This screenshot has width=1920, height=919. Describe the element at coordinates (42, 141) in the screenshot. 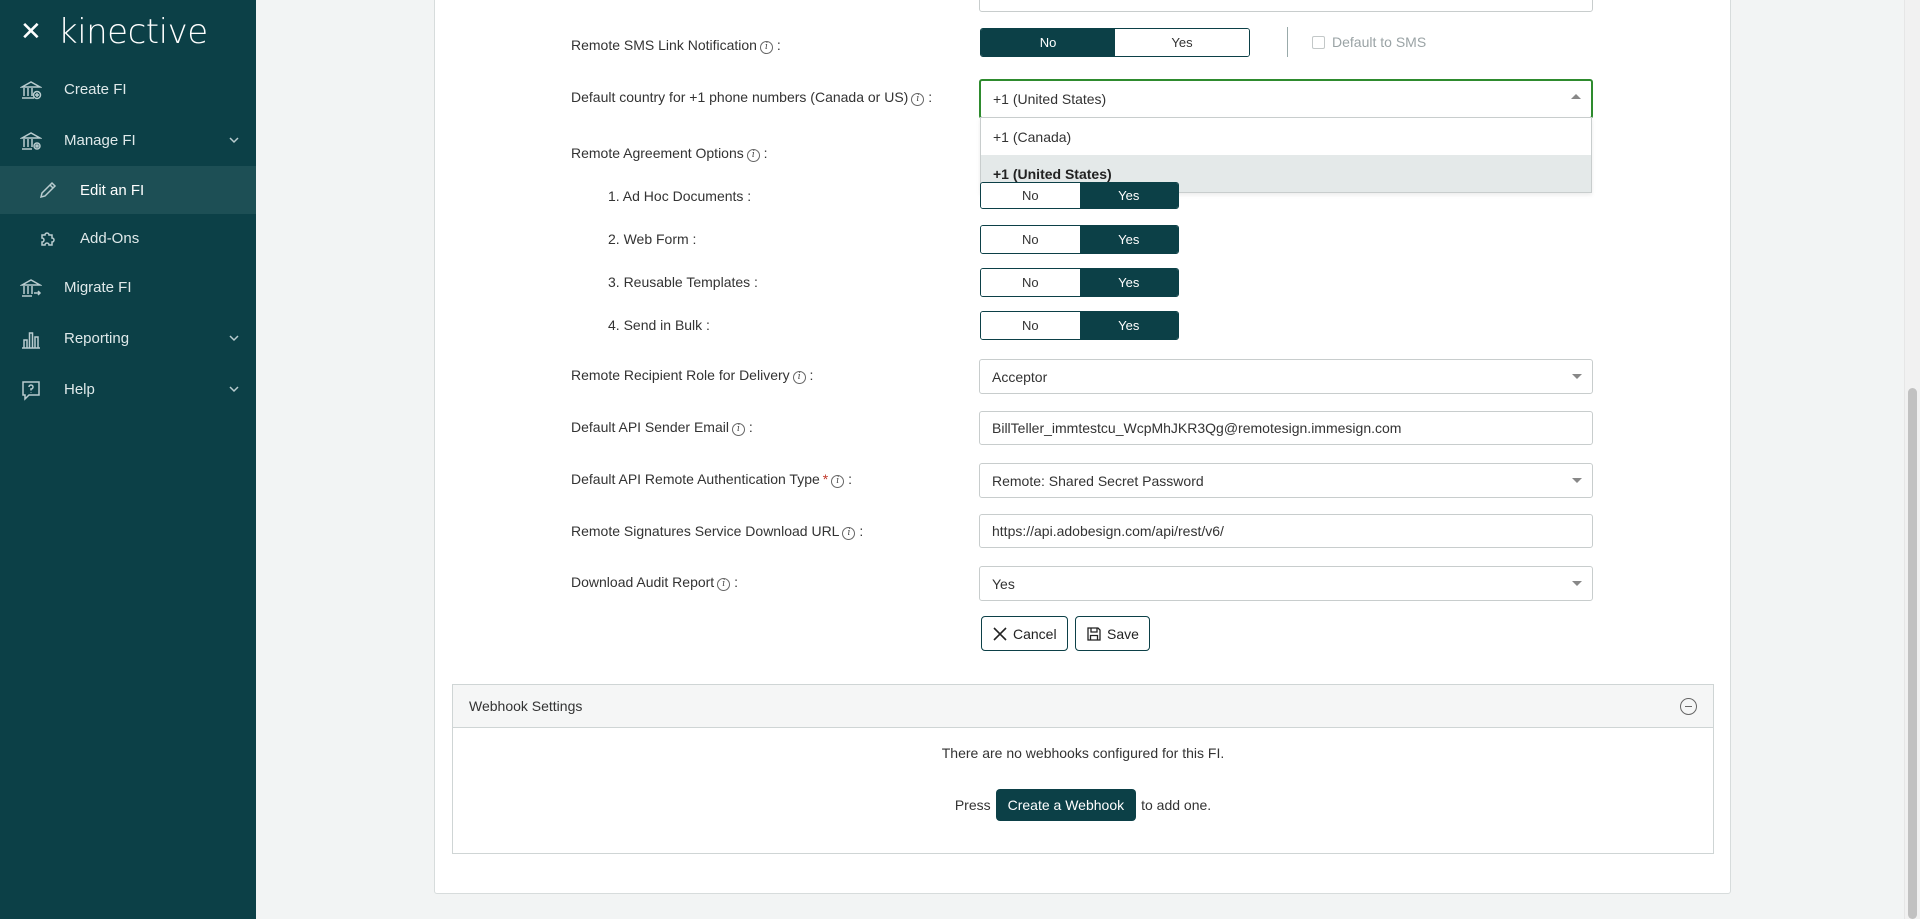

I see `bank-gear-icon` at that location.